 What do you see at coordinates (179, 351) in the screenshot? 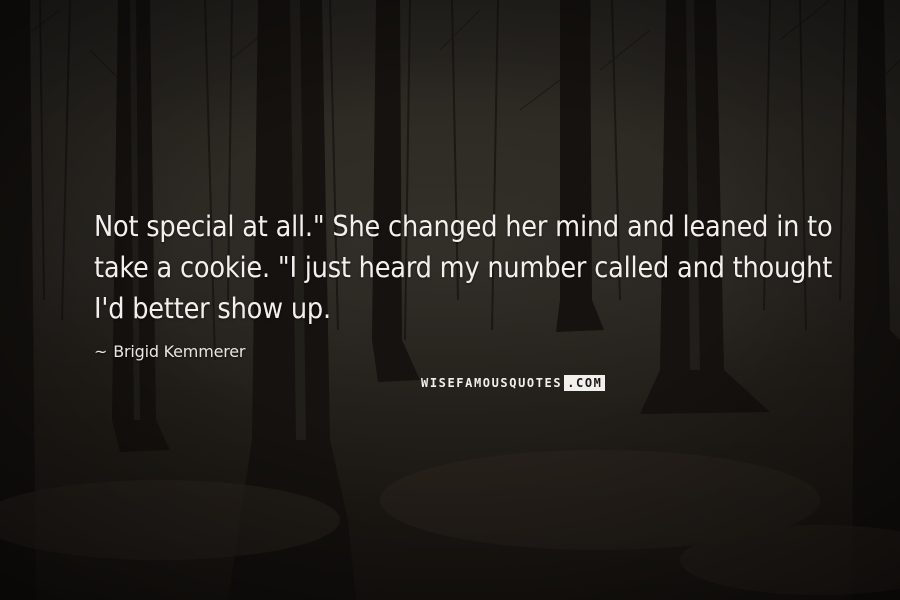
I see `author-name: Brigid Kemmerer` at bounding box center [179, 351].